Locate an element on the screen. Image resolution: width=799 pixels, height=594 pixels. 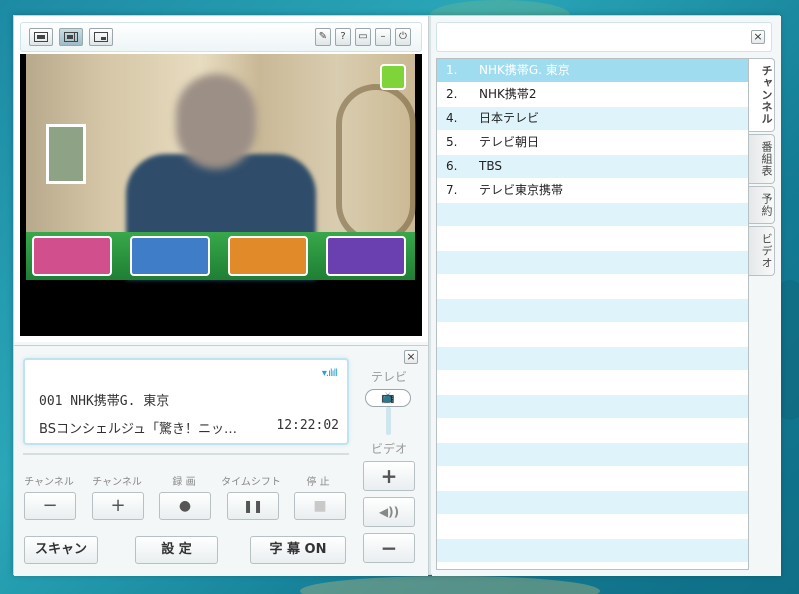
tab-reservation: 予約 is located at coordinates (762, 205).